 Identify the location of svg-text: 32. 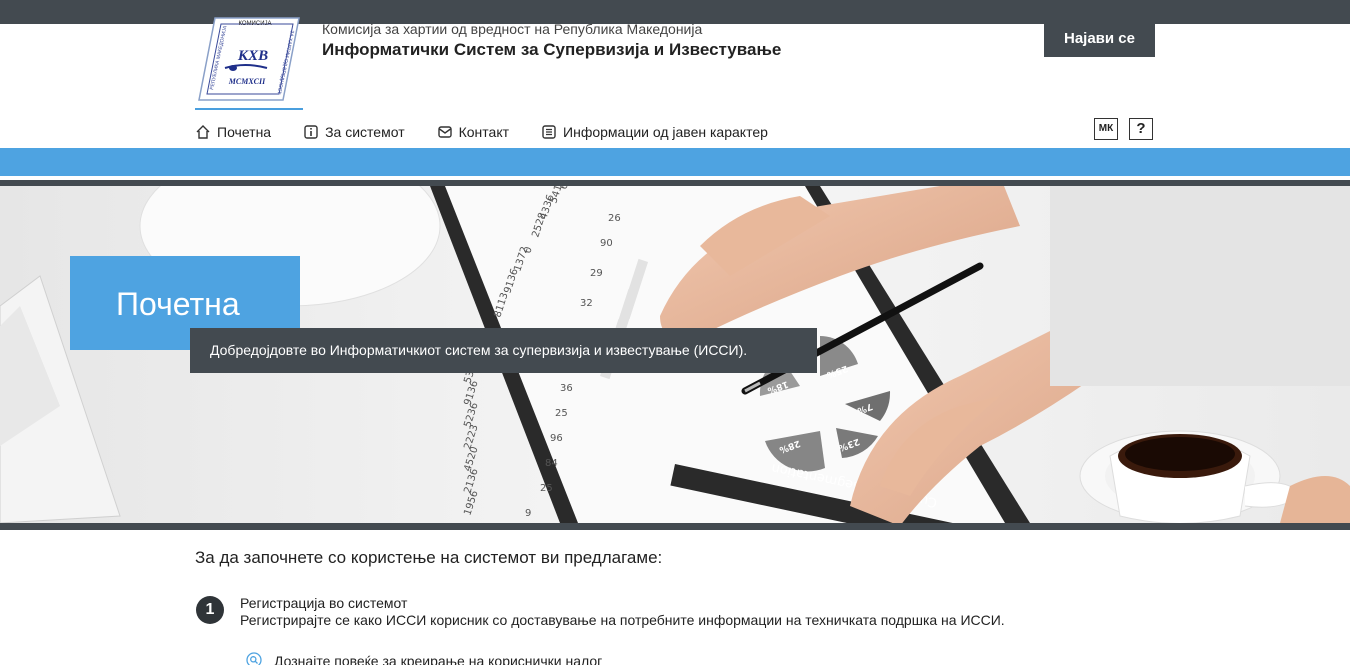
(586, 303).